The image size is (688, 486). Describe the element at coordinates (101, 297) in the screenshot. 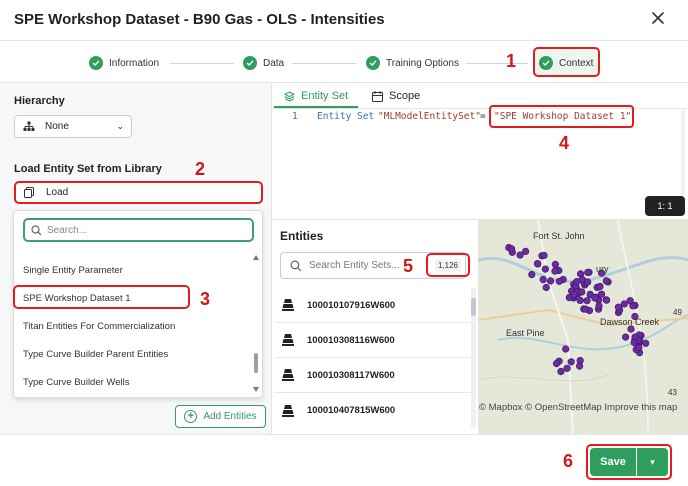

I see `selected-item-highlight` at that location.